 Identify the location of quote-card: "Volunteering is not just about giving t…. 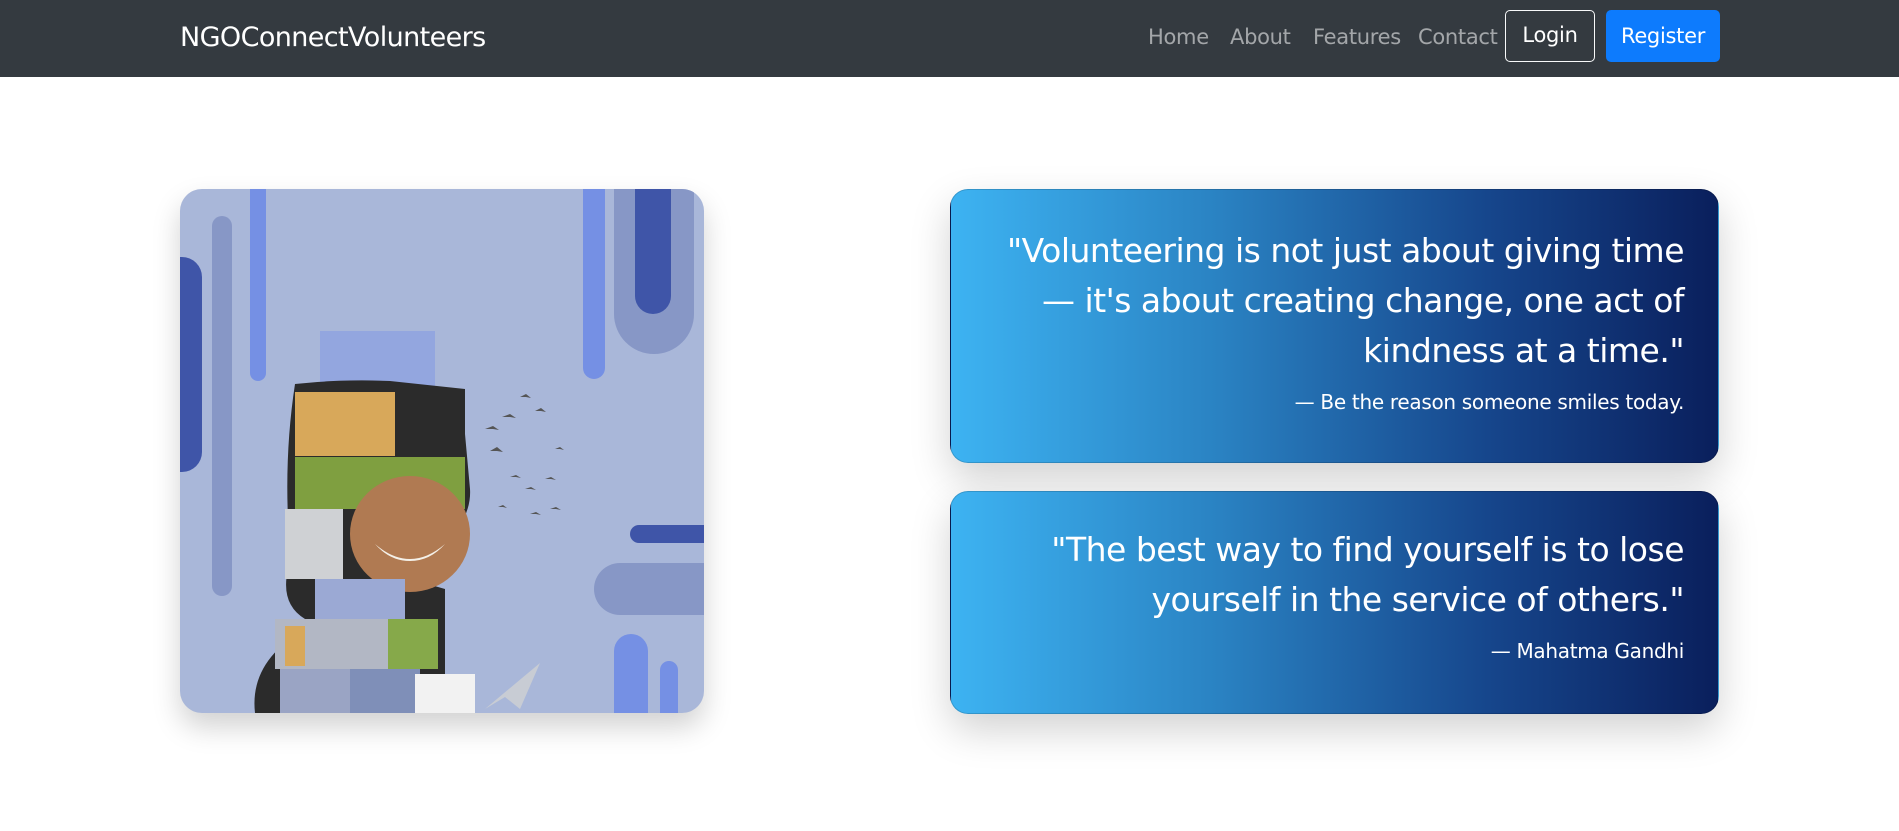
(1334, 326).